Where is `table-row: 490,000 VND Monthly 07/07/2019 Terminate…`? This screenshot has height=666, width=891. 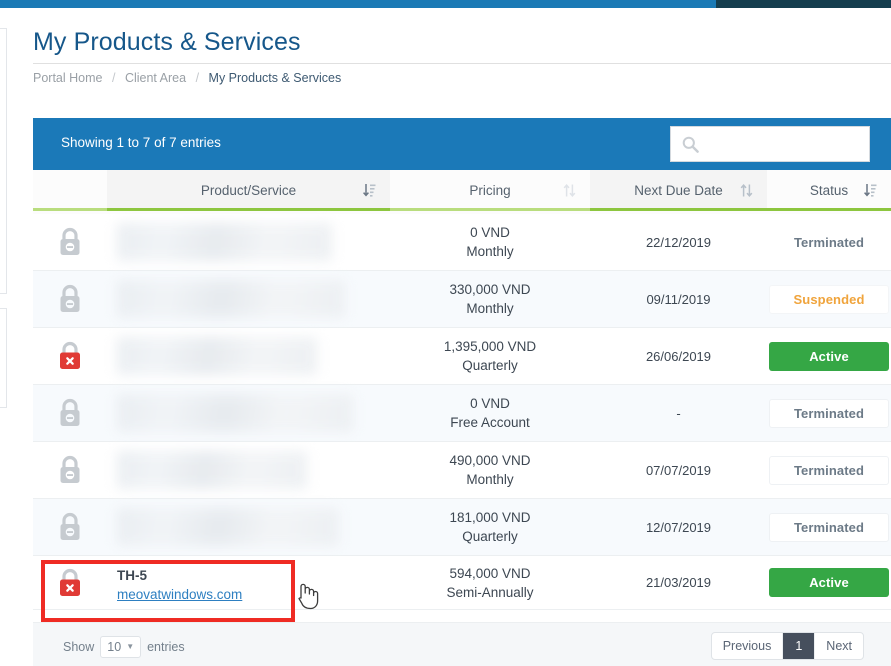
table-row: 490,000 VND Monthly 07/07/2019 Terminate… is located at coordinates (462, 470).